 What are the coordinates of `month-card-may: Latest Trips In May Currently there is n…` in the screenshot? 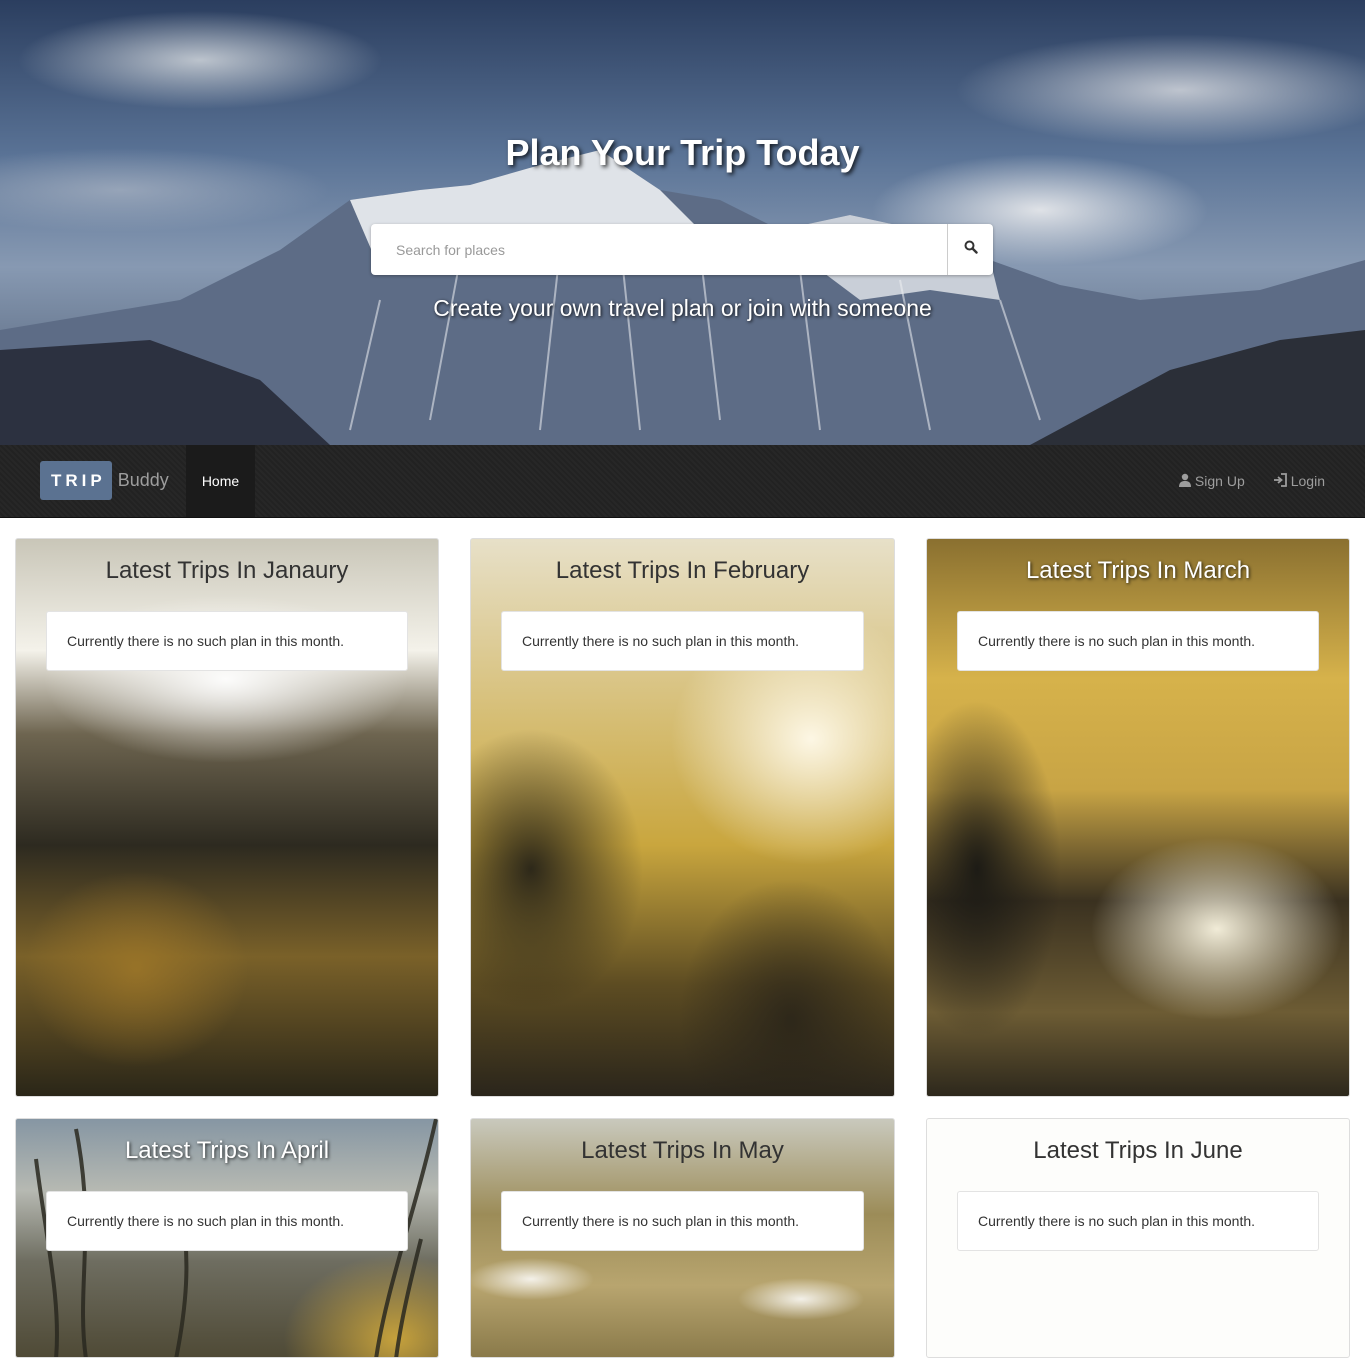 It's located at (682, 1238).